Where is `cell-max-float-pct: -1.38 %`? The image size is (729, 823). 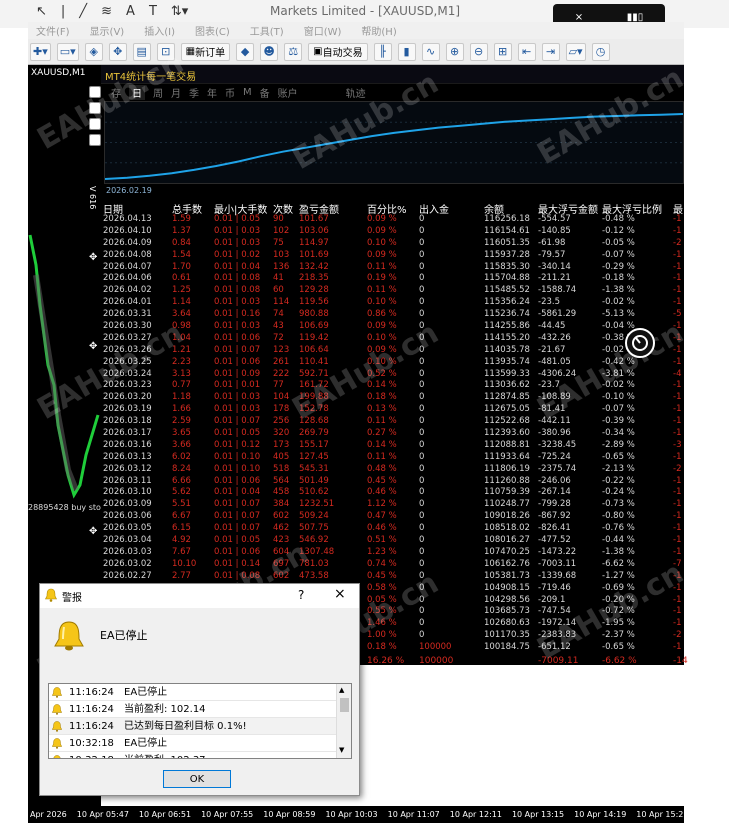 cell-max-float-pct: -1.38 % is located at coordinates (618, 551).